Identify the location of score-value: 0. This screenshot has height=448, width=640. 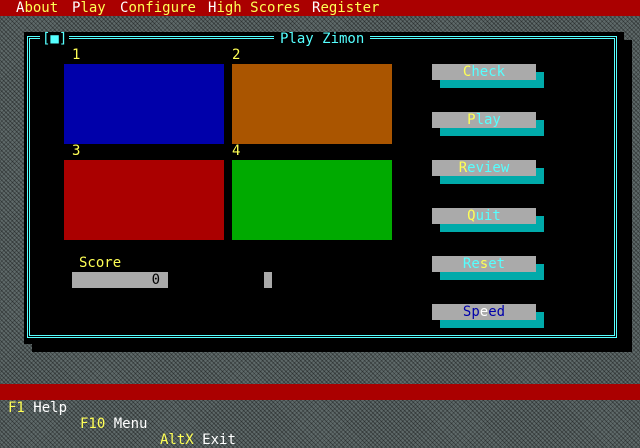
(120, 280).